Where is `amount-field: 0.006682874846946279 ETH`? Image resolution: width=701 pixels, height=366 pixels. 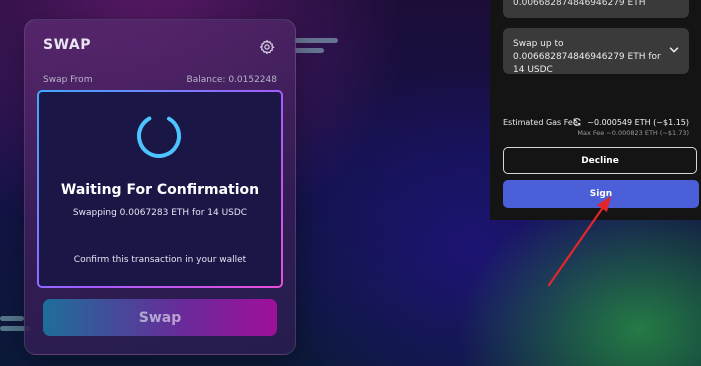 amount-field: 0.006682874846946279 ETH is located at coordinates (596, 9).